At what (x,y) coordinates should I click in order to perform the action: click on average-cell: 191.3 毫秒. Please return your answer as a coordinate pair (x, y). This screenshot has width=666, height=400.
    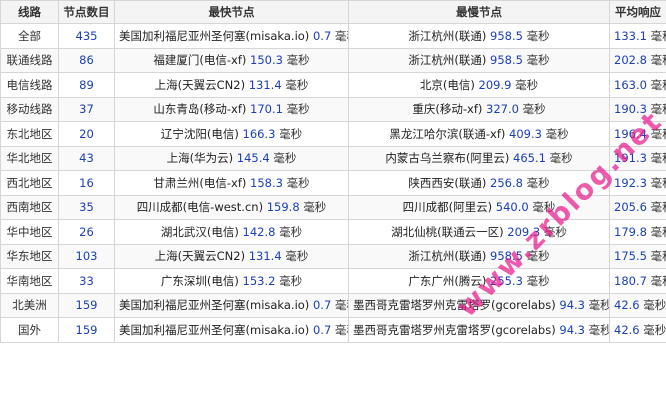
    Looking at the image, I should click on (637, 158).